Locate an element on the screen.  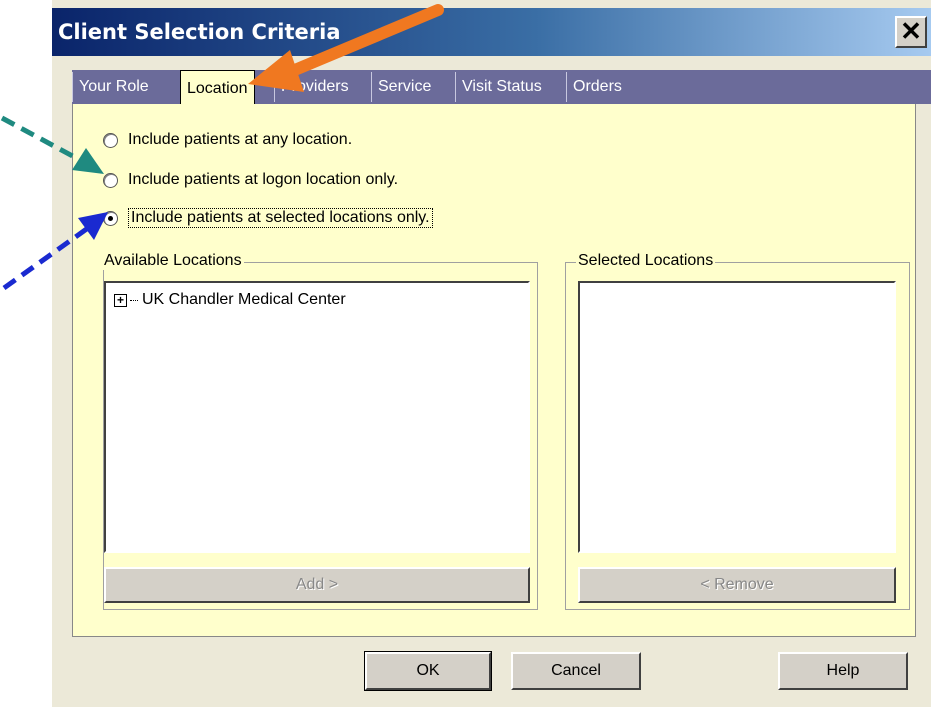
tab-visit-status: Visit Status is located at coordinates (501, 87).